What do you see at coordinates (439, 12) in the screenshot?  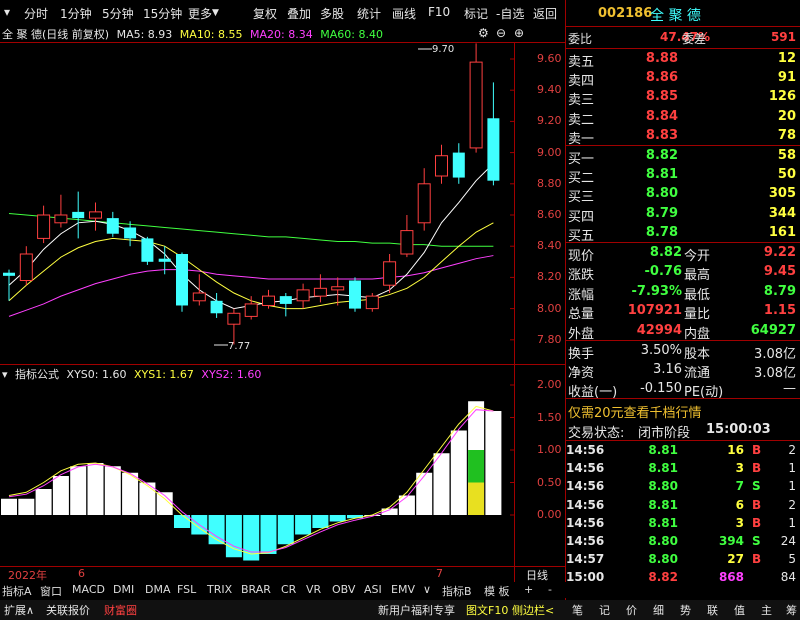 I see `f10-button: F10` at bounding box center [439, 12].